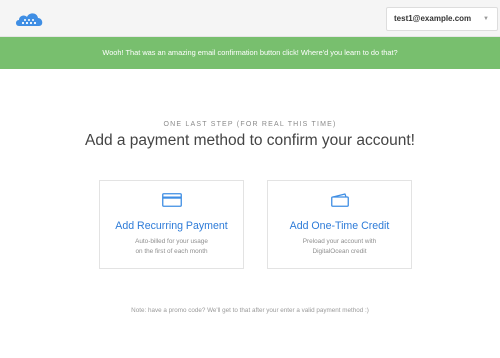  What do you see at coordinates (30, 19) in the screenshot?
I see `digitalocean-logo-icon` at bounding box center [30, 19].